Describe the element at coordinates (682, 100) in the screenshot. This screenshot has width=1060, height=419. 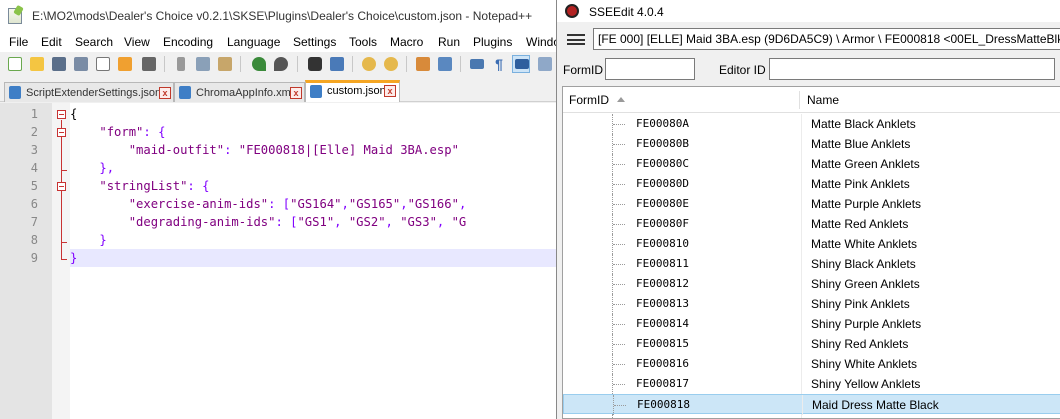
I see `column-header-formid: FormID` at that location.